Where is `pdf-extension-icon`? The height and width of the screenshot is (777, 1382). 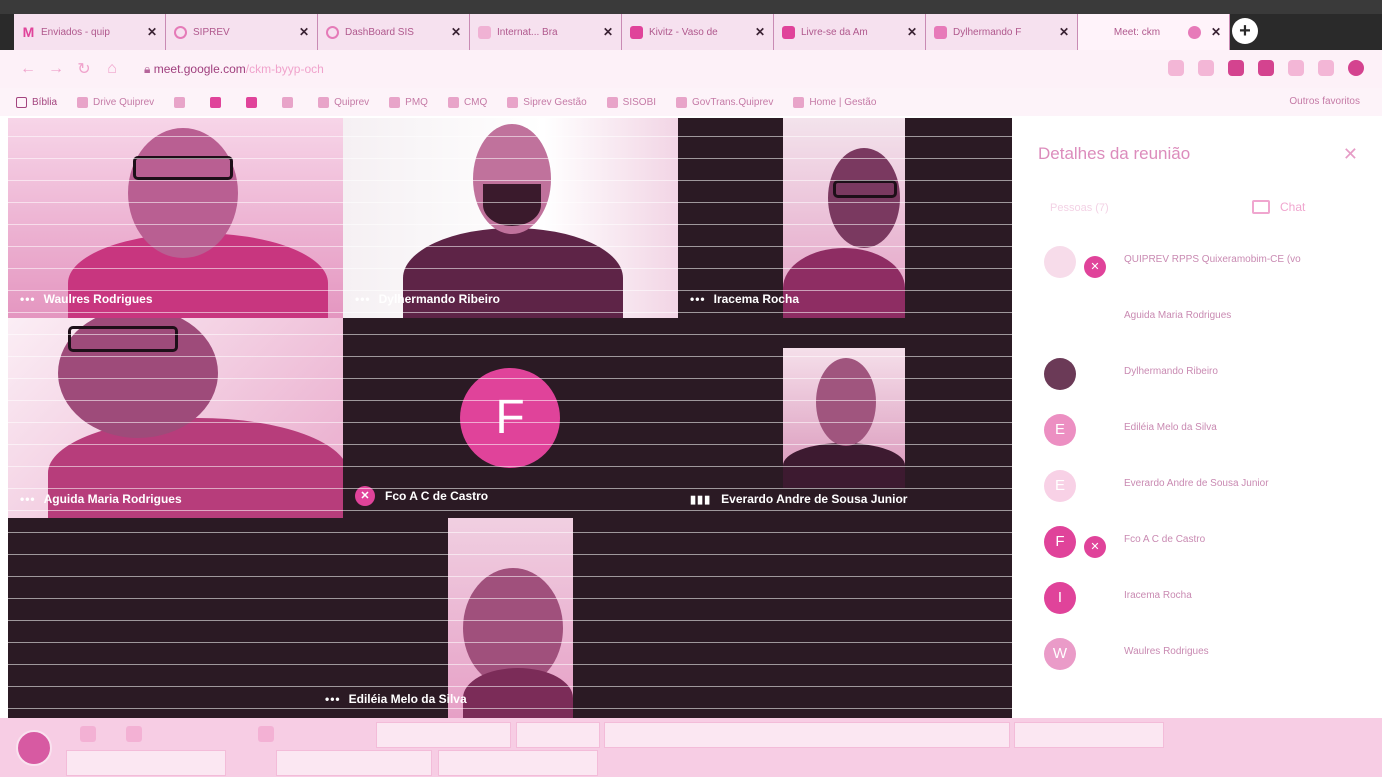
pdf-extension-icon is located at coordinates (1236, 68).